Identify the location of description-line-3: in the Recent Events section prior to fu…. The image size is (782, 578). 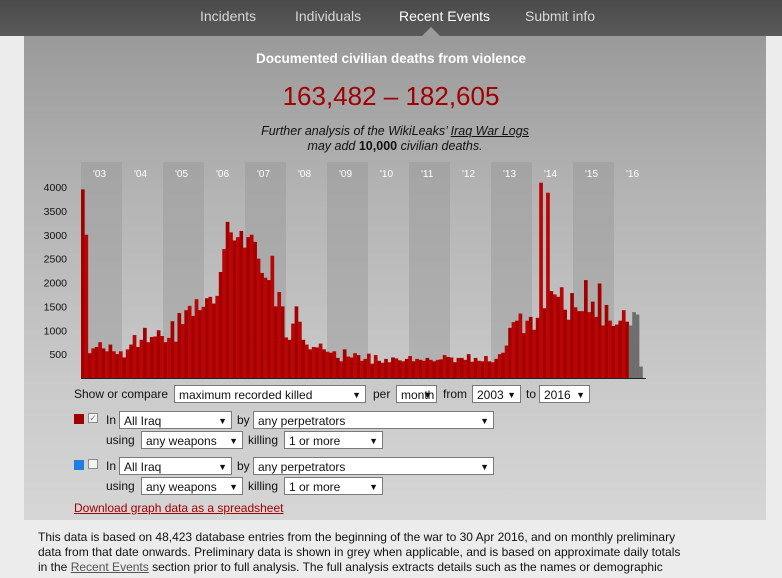
(394, 567).